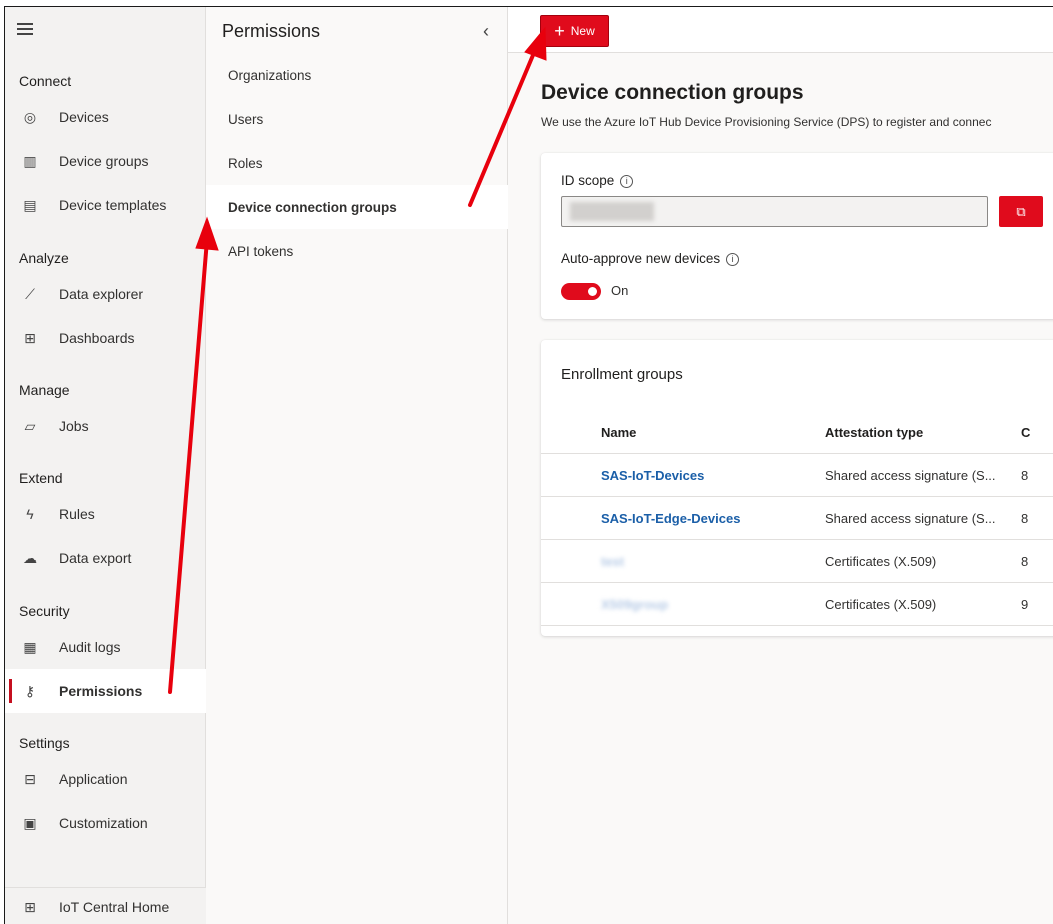 This screenshot has width=1053, height=924. Describe the element at coordinates (95, 558) in the screenshot. I see `nav-item-label: Data export` at that location.